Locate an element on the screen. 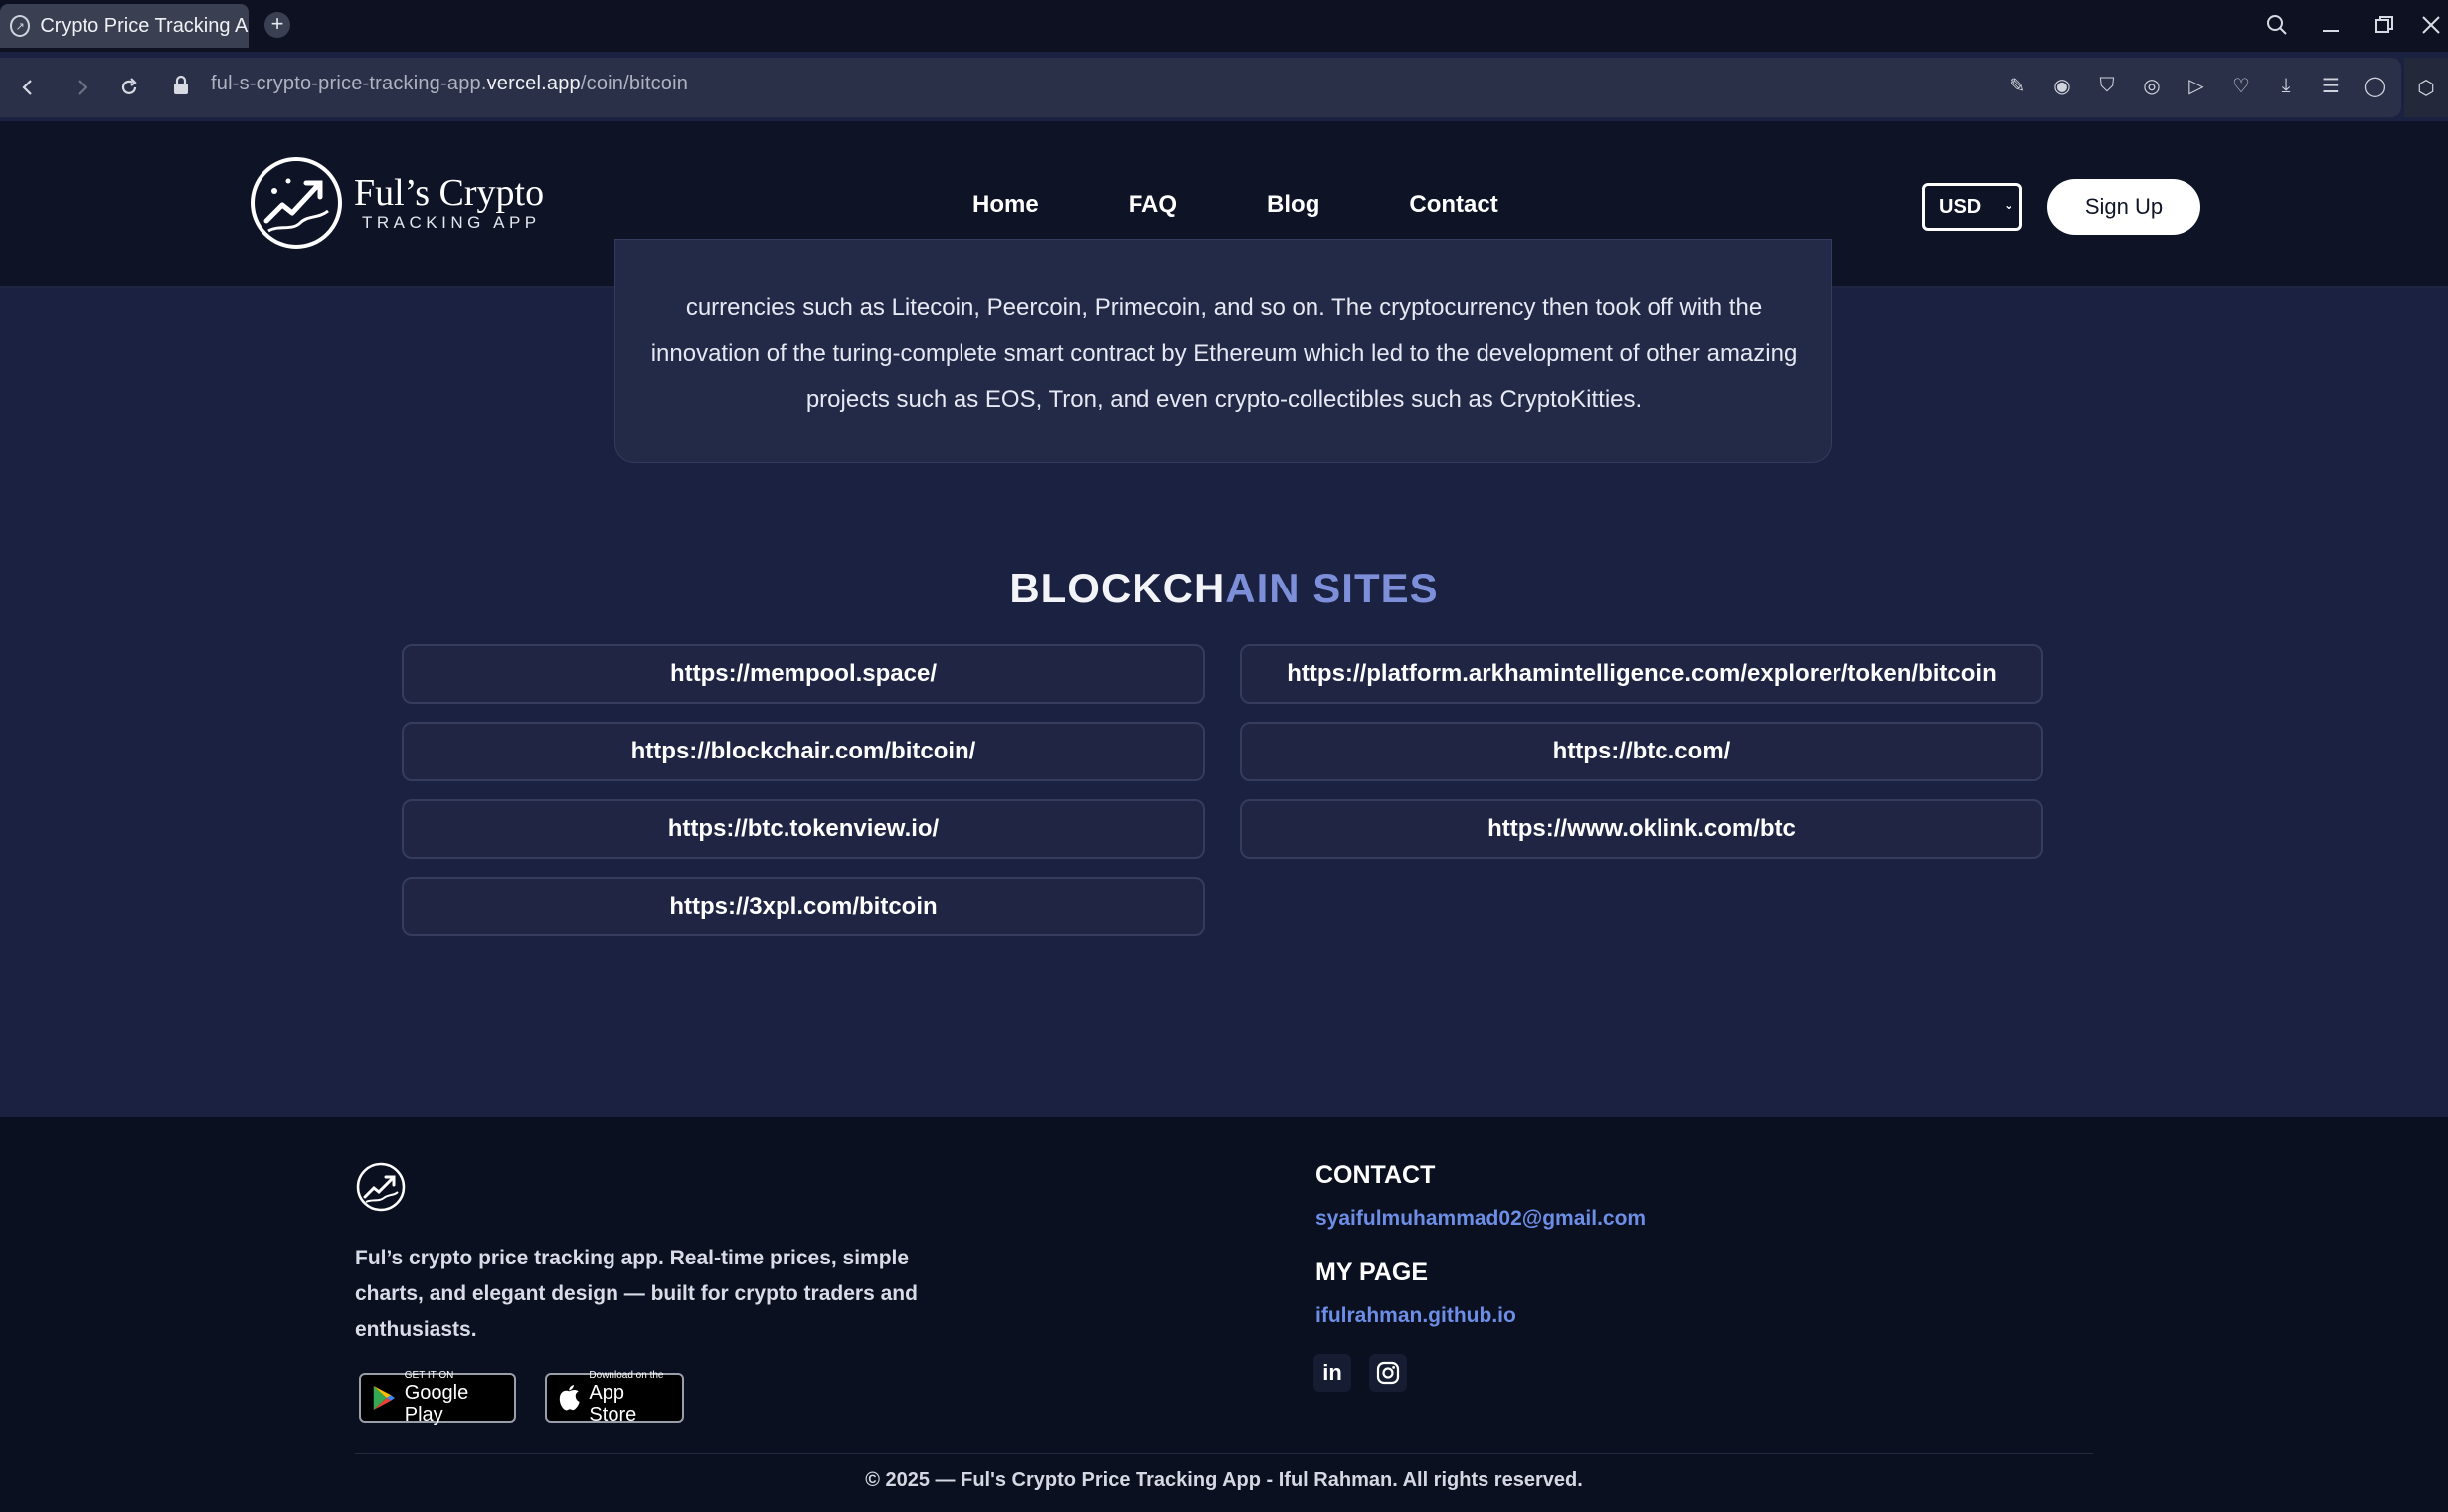  blockchain-link: https://3xpl.com/bitcoin is located at coordinates (803, 906).